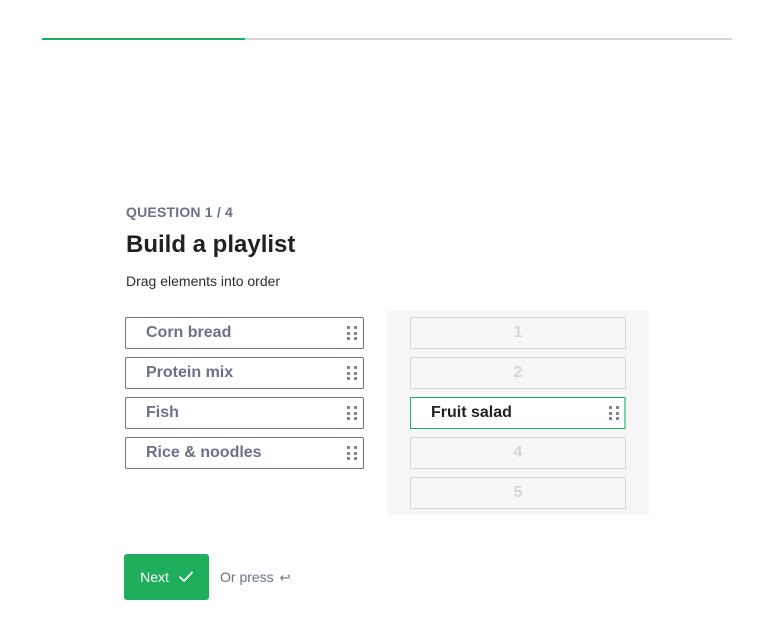  What do you see at coordinates (247, 577) in the screenshot?
I see `hint-text: Or press` at bounding box center [247, 577].